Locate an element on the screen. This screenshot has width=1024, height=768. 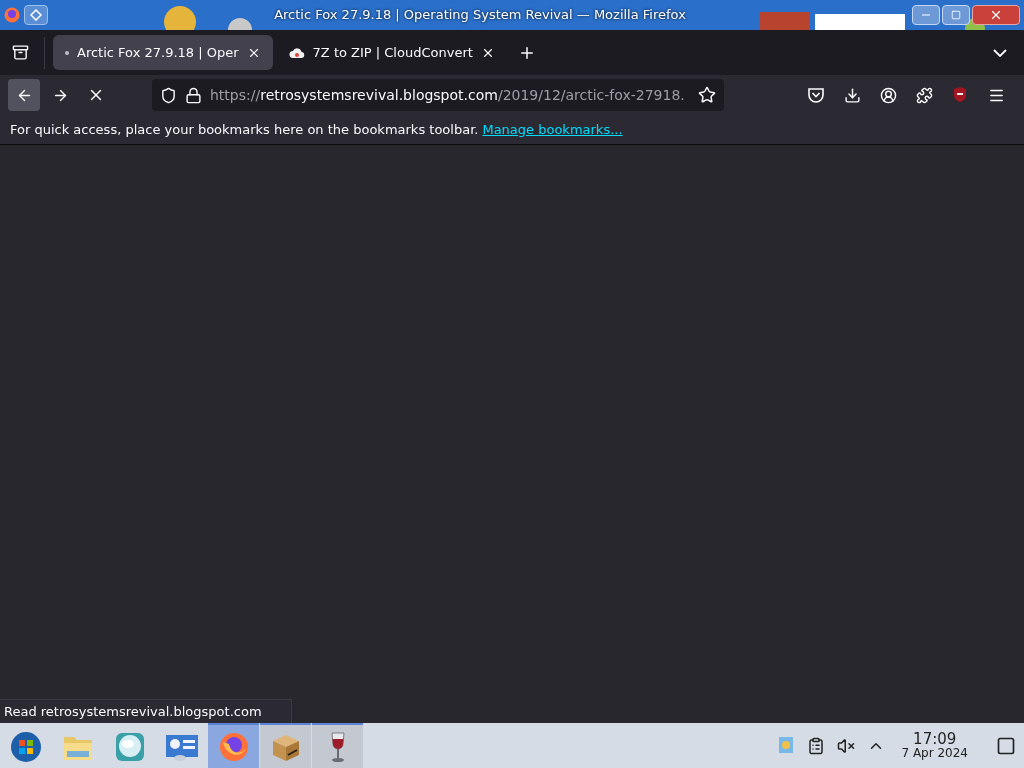
diamond-icon is located at coordinates (36, 15).